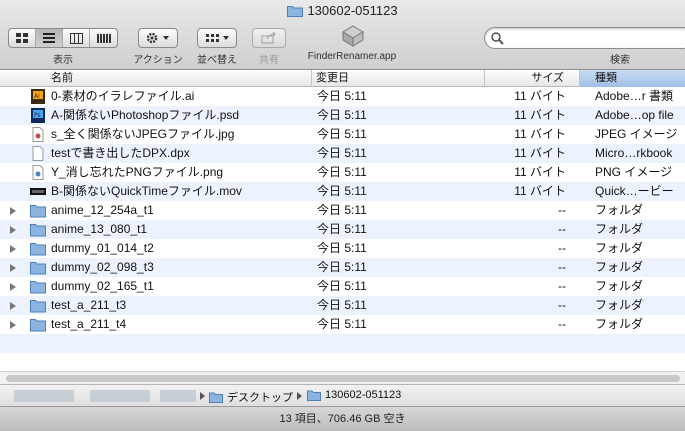 This screenshot has height=431, width=685. I want to click on folder-row: test_a_211_t4 今日 5:11 -- フォルダ, so click(342, 324).